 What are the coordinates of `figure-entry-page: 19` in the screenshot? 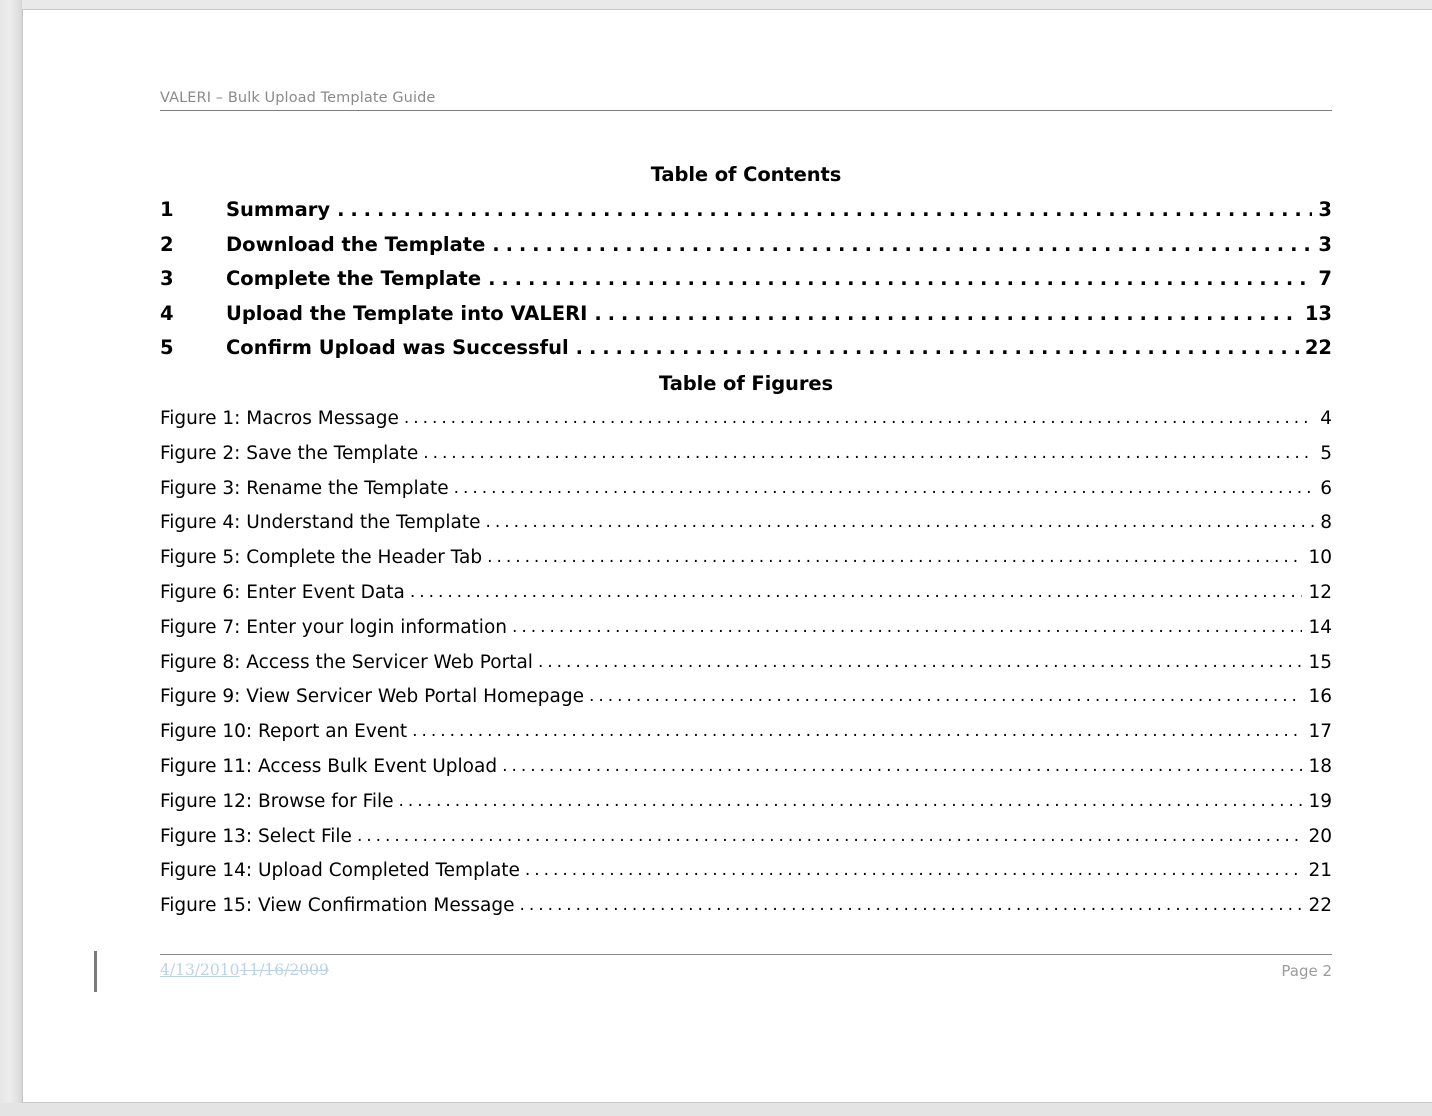 It's located at (1320, 801).